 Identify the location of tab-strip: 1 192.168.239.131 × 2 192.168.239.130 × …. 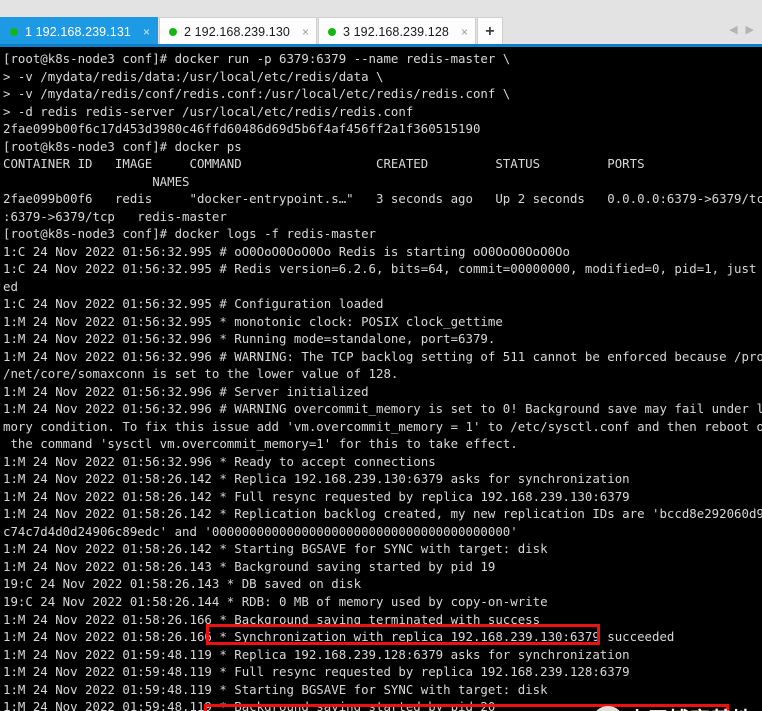
(251, 31).